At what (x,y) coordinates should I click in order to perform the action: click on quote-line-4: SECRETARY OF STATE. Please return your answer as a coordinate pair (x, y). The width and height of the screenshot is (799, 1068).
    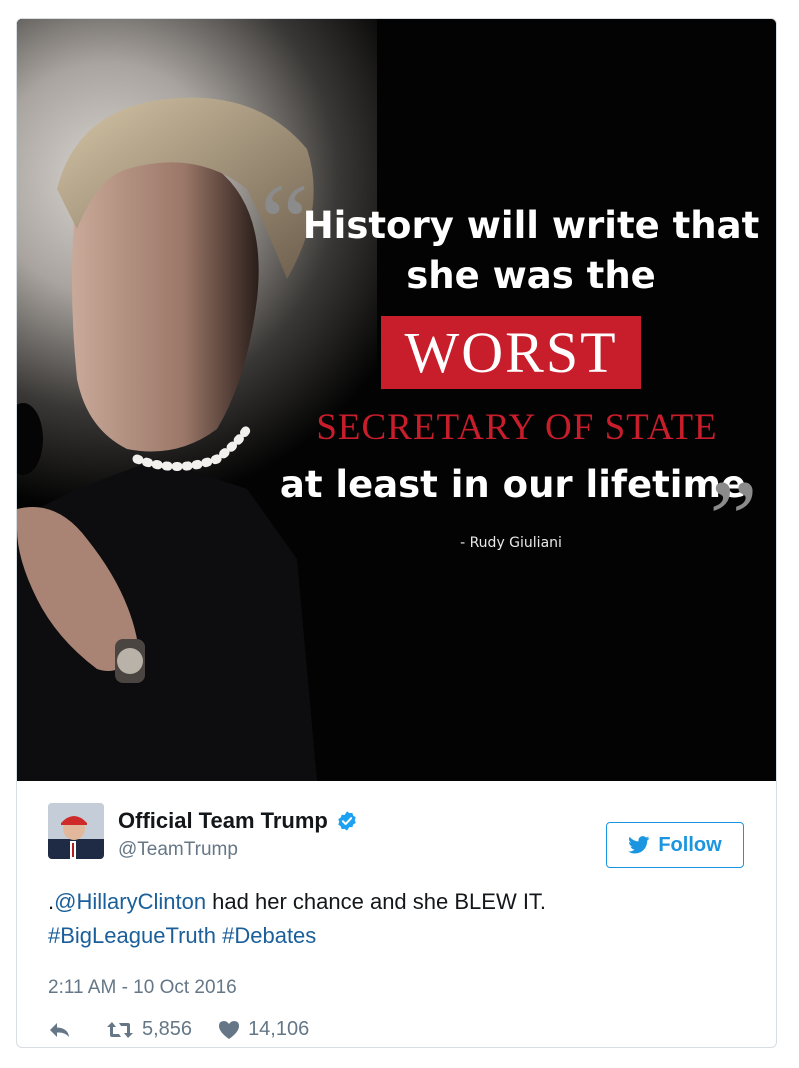
    Looking at the image, I should click on (517, 427).